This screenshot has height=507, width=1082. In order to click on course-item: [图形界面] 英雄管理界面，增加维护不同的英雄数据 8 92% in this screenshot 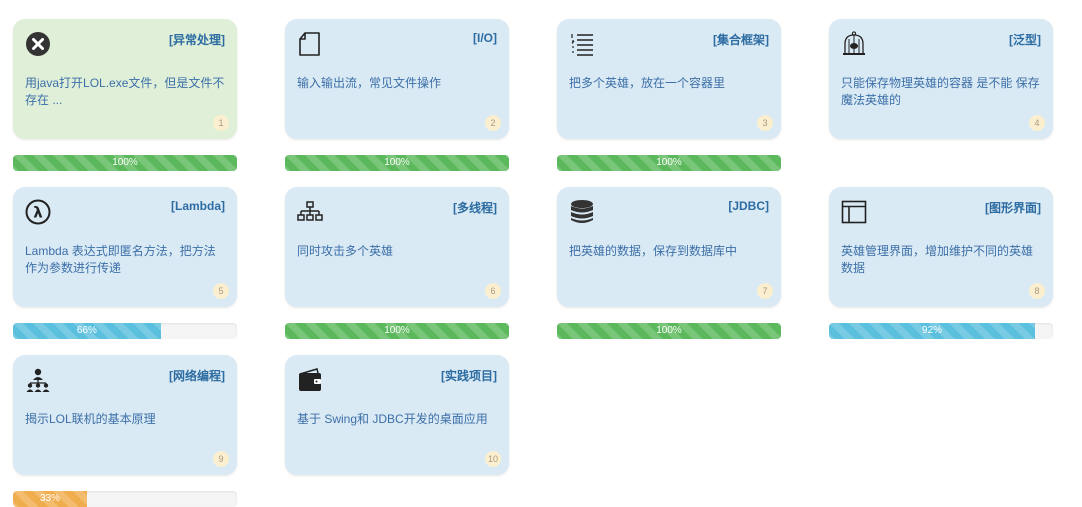, I will do `click(941, 263)`.